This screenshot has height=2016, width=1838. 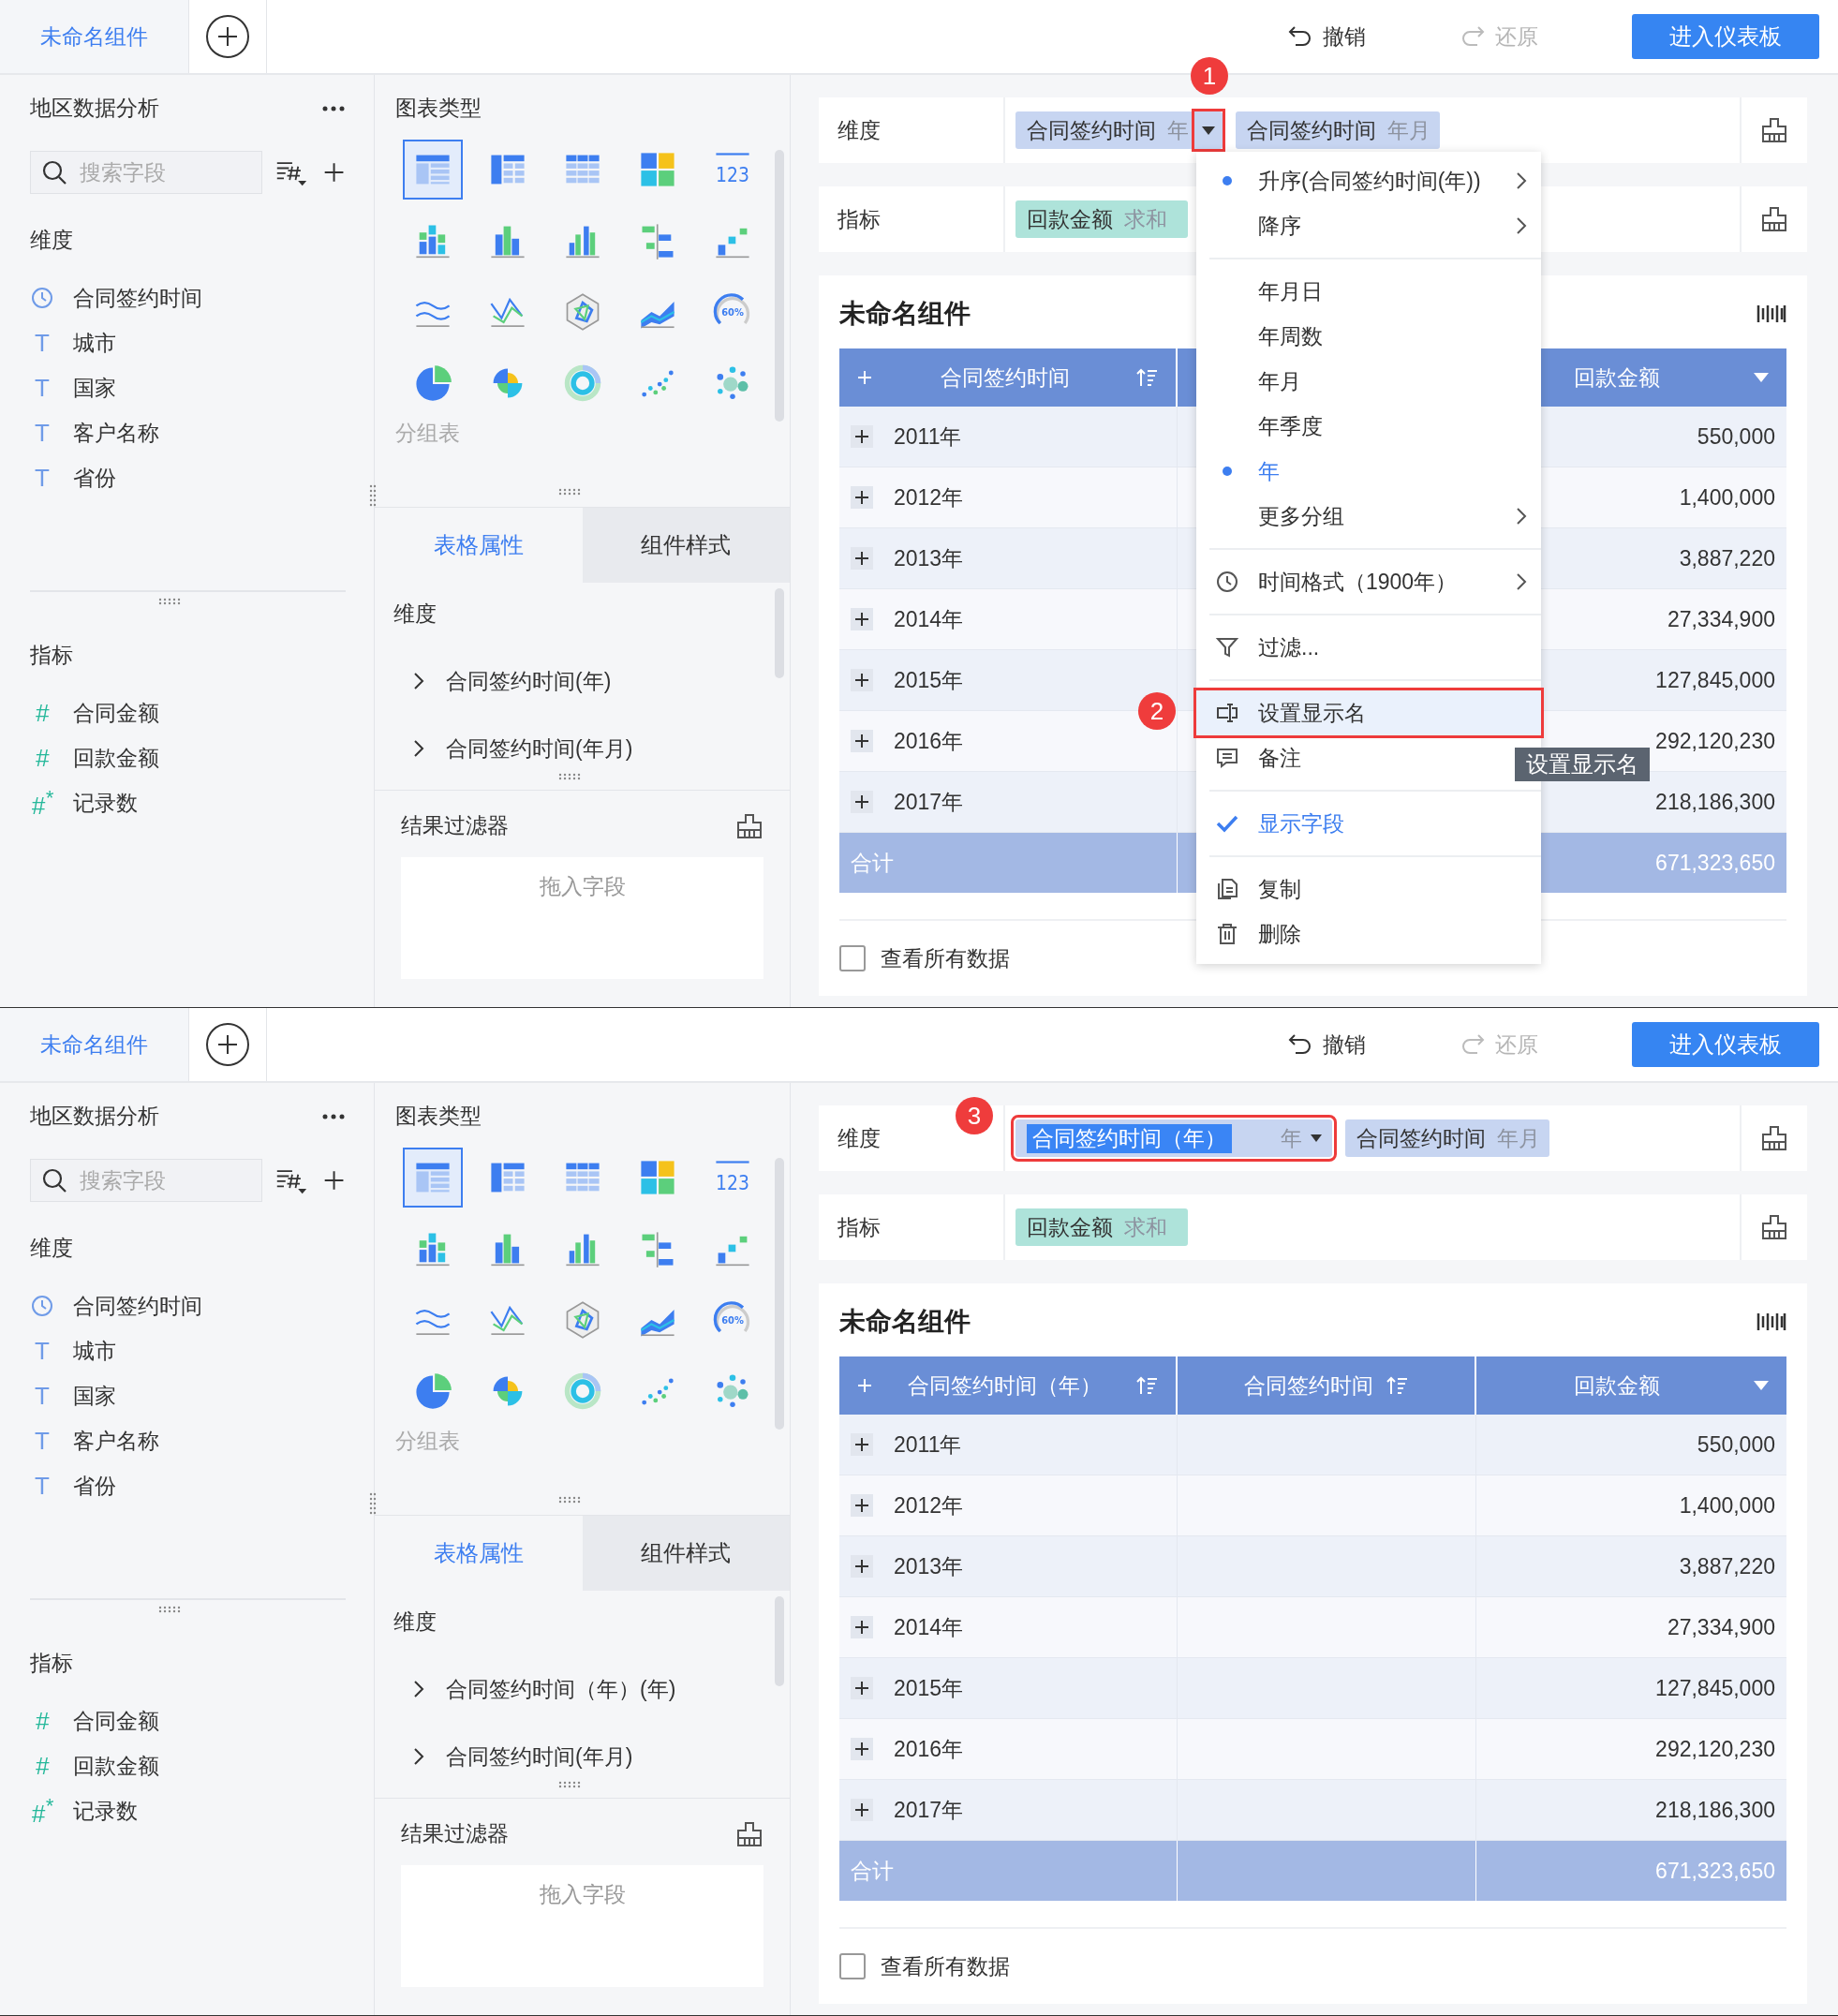 What do you see at coordinates (912, 130) in the screenshot?
I see `row-label: 维度` at bounding box center [912, 130].